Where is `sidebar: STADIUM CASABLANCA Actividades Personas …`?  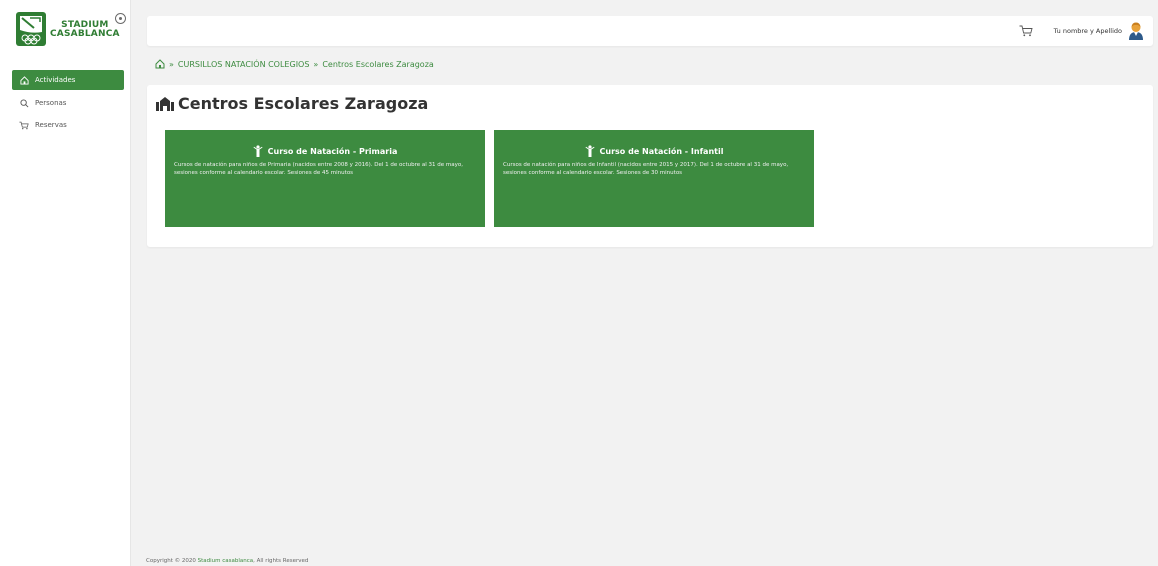 sidebar: STADIUM CASABLANCA Actividades Personas … is located at coordinates (65, 283).